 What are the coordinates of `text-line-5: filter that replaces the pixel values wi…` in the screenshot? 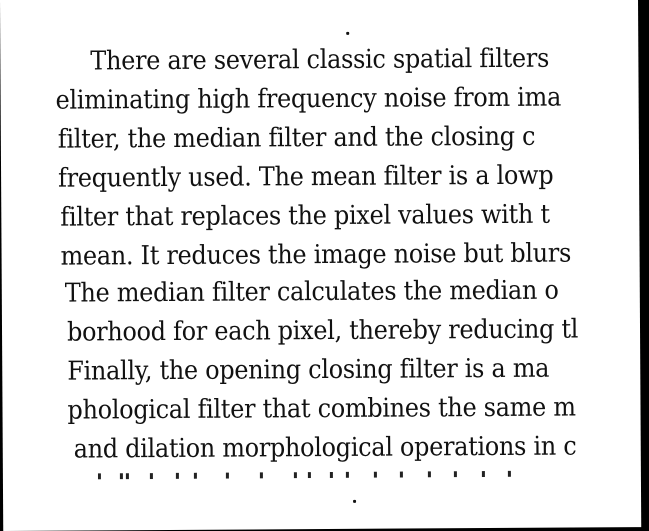 It's located at (305, 216).